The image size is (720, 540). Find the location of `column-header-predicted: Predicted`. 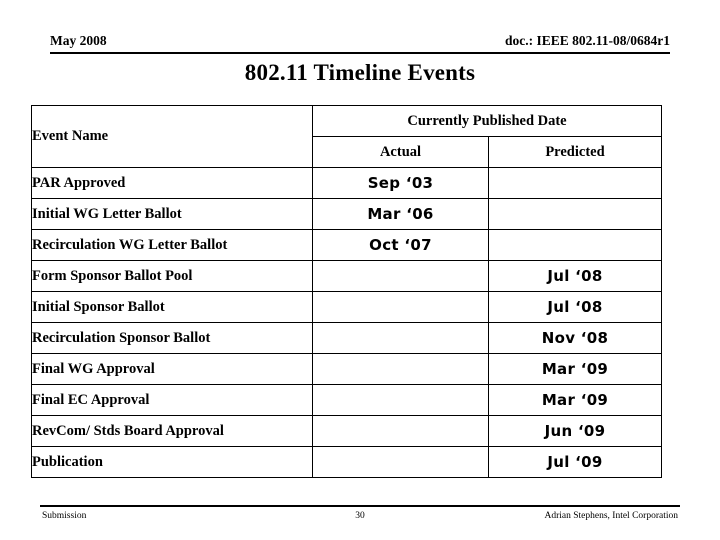

column-header-predicted: Predicted is located at coordinates (575, 152).